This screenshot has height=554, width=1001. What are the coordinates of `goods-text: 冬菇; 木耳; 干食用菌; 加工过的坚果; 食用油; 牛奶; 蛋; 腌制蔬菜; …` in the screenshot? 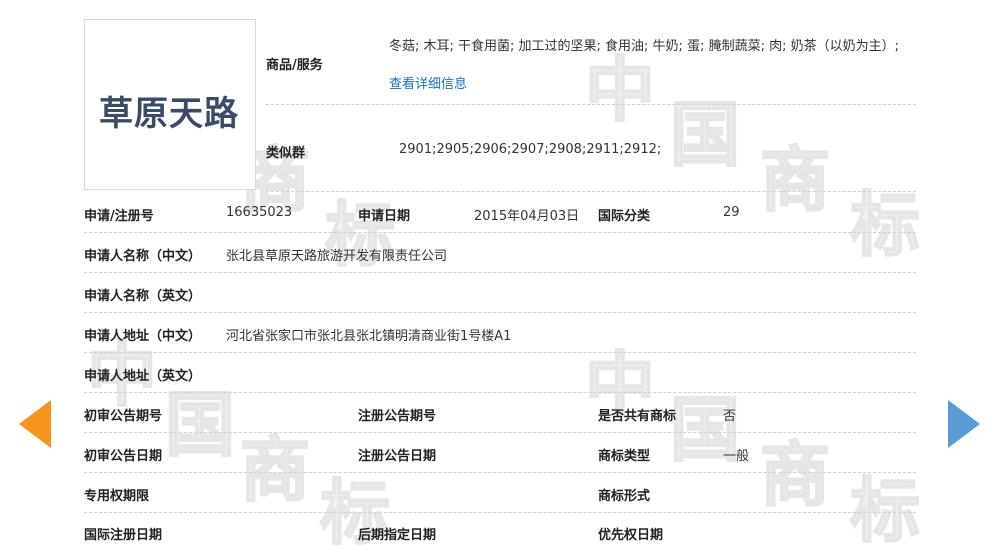 It's located at (644, 46).